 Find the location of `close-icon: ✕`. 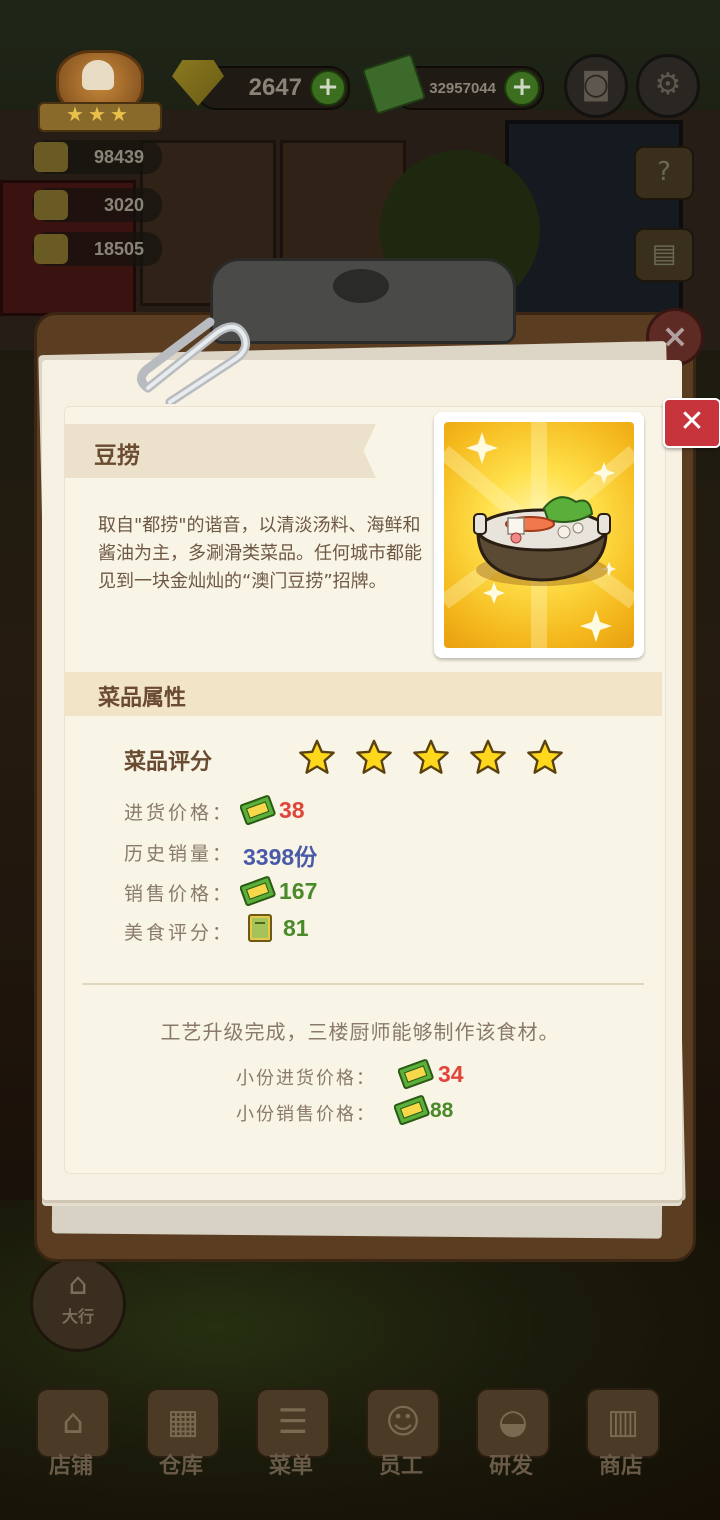

close-icon: ✕ is located at coordinates (692, 421).